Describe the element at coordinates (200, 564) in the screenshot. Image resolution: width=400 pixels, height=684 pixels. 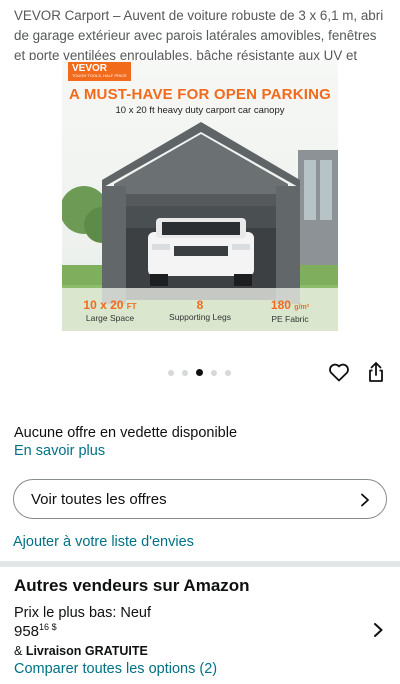
I see `section-divider` at that location.